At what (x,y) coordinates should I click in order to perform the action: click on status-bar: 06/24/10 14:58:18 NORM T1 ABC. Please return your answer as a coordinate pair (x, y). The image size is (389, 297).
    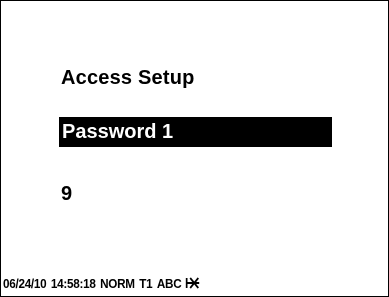
    Looking at the image, I should click on (101, 283).